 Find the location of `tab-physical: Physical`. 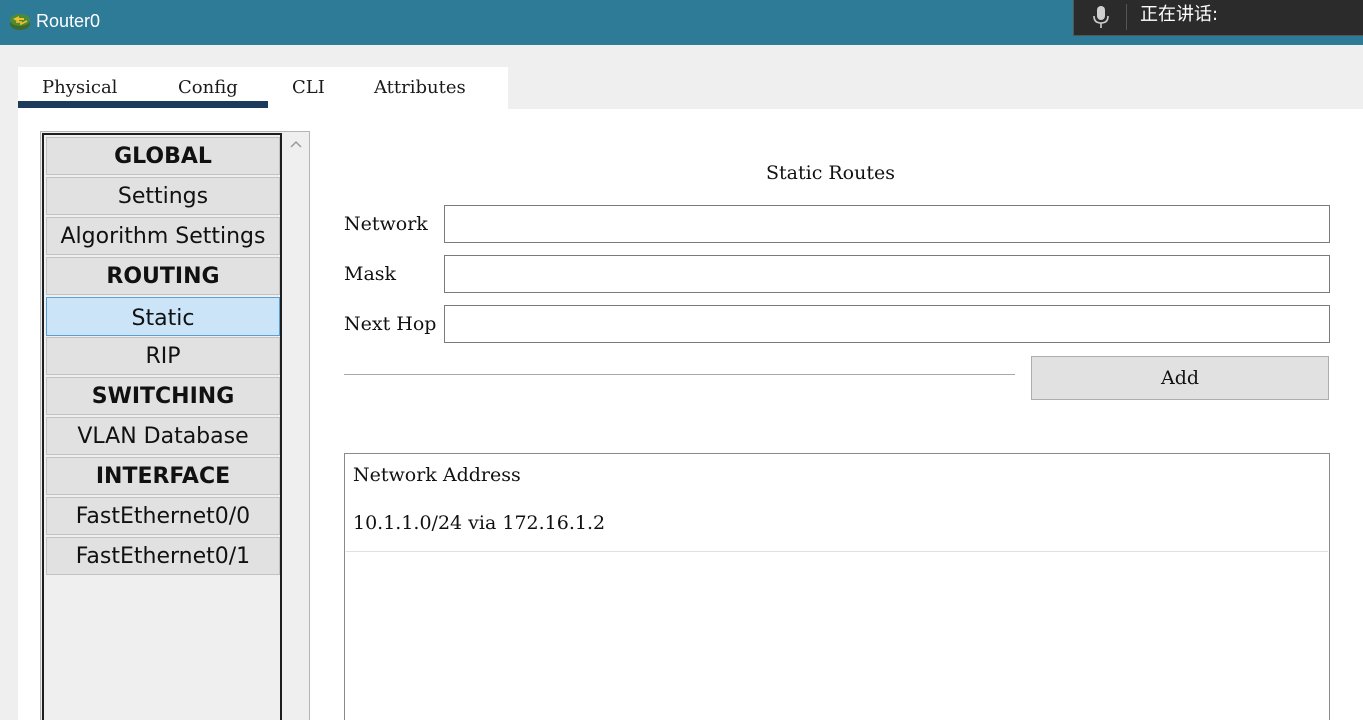

tab-physical: Physical is located at coordinates (79, 87).